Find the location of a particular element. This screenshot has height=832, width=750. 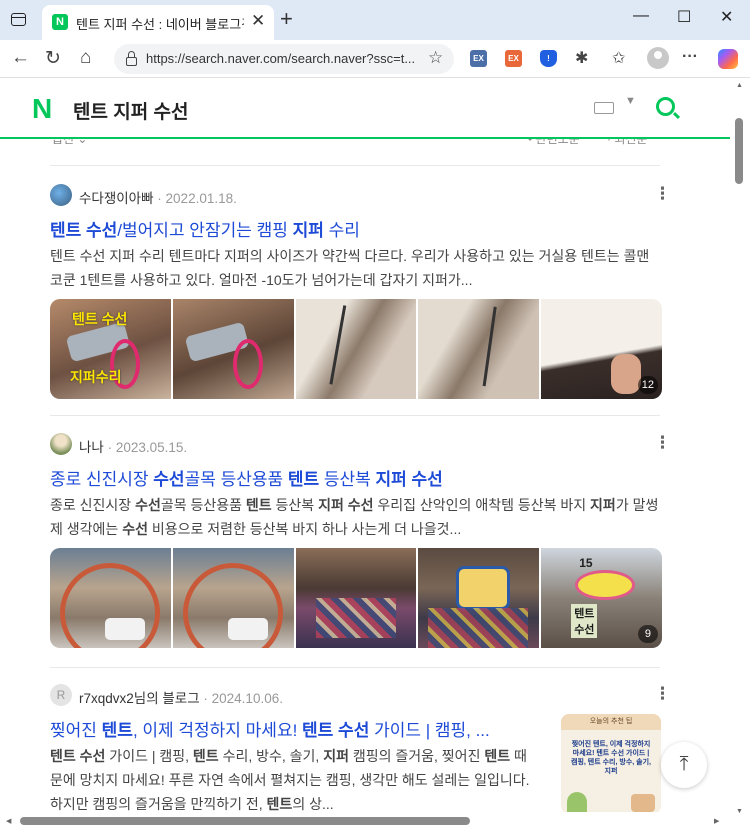

extension-ex2-icon: EX is located at coordinates (513, 58).